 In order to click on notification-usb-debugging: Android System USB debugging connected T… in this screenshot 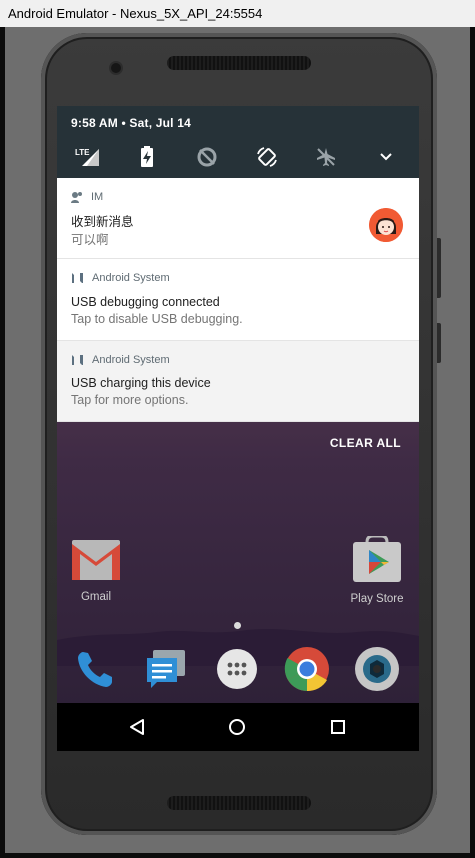, I will do `click(238, 300)`.